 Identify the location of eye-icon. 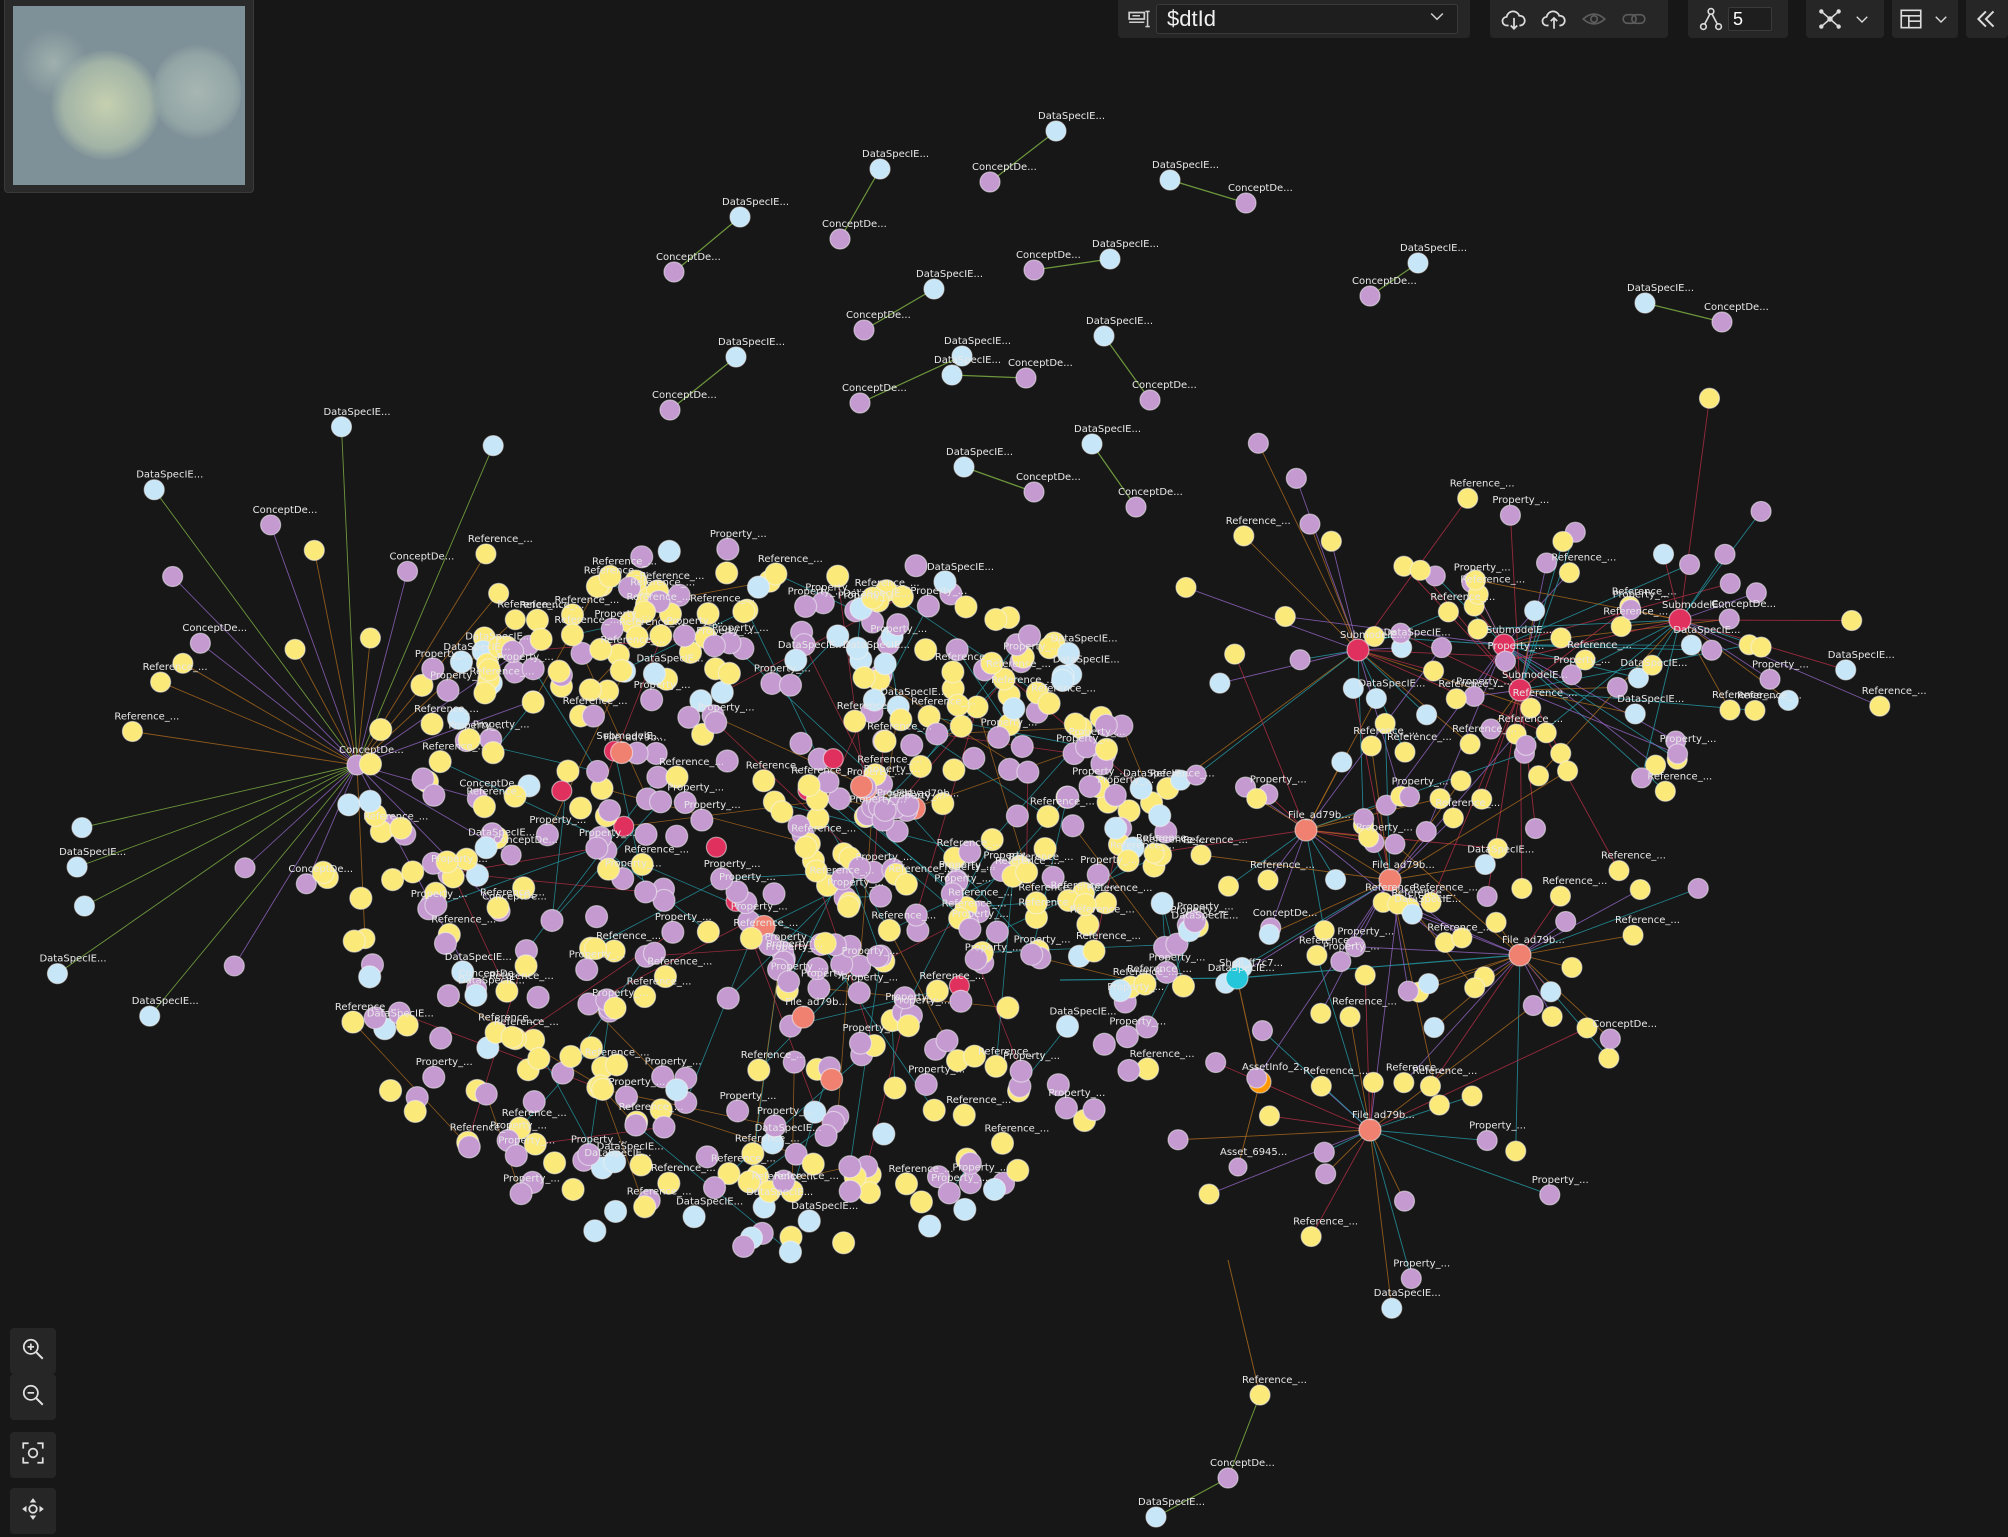
(1594, 19).